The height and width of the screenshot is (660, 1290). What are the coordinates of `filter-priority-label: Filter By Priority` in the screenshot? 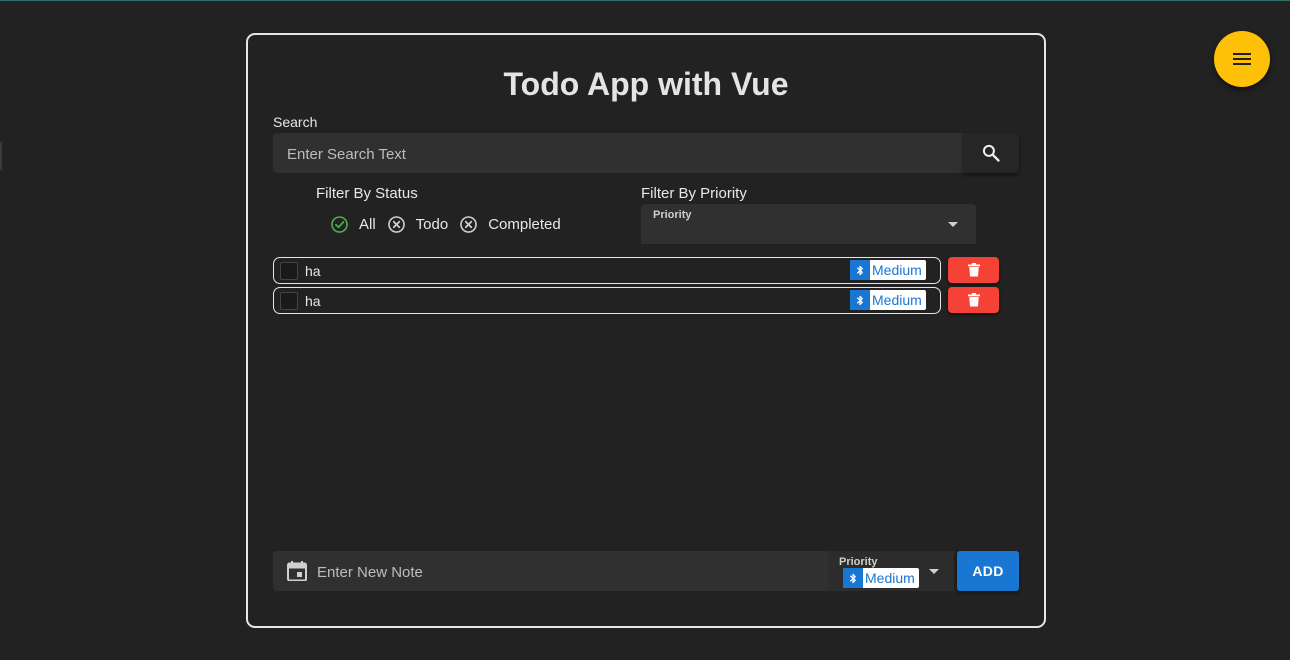 It's located at (694, 193).